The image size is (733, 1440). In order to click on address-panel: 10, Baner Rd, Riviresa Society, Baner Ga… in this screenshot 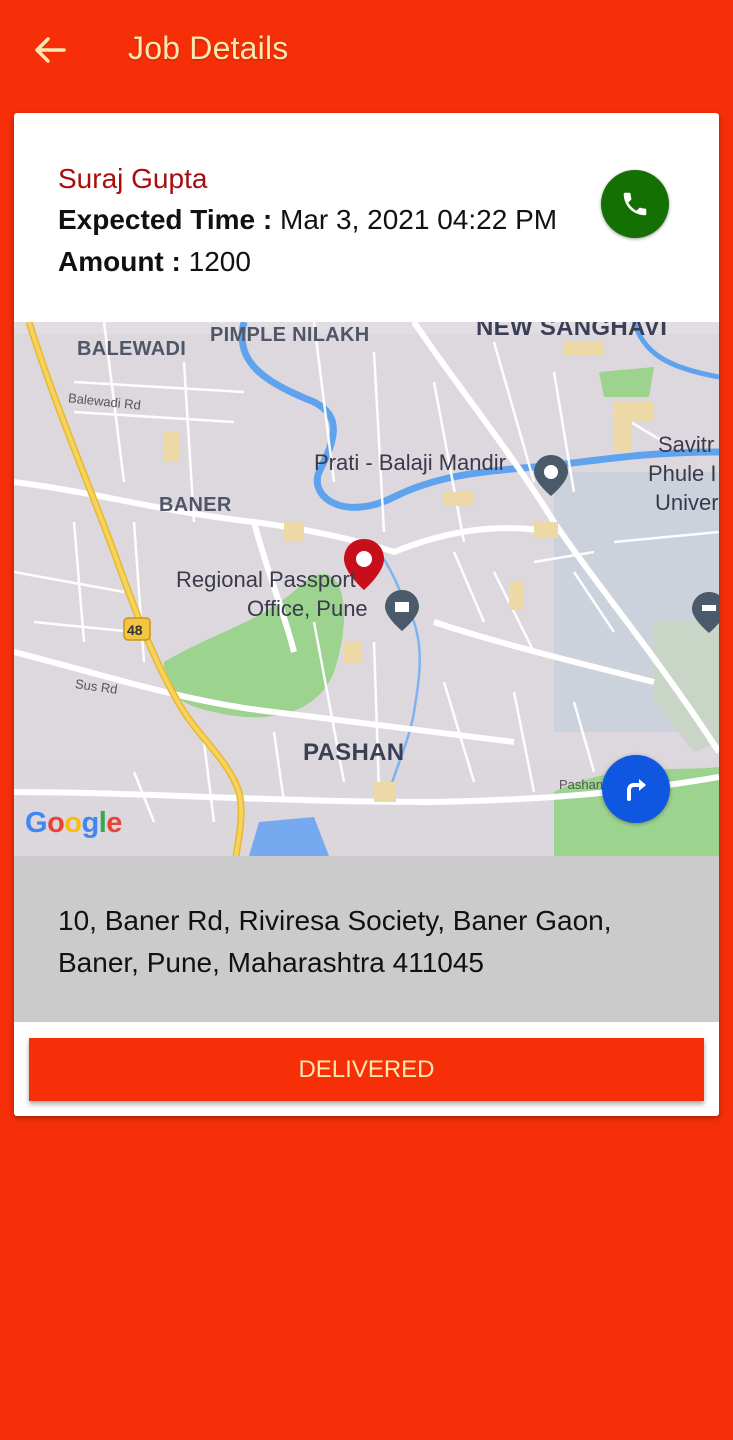, I will do `click(366, 939)`.